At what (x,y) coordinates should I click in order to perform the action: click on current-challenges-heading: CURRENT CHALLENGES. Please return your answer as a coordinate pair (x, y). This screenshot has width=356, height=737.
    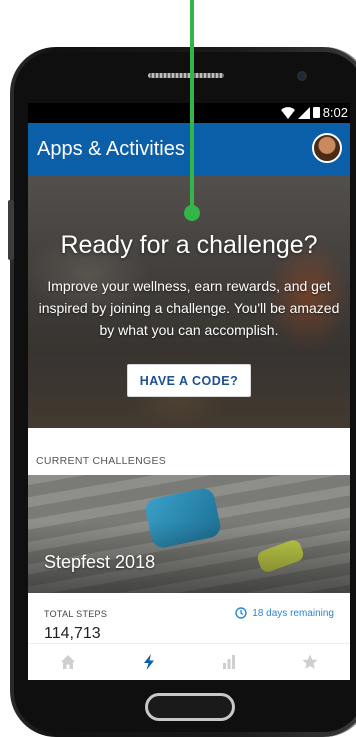
    Looking at the image, I should click on (101, 461).